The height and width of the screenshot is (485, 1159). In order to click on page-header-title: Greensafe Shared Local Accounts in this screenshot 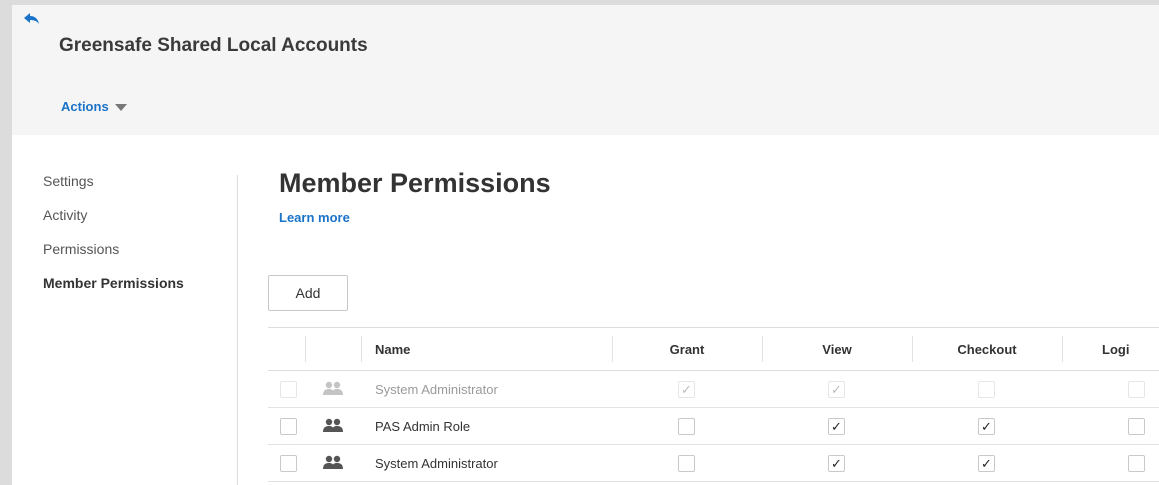, I will do `click(213, 45)`.